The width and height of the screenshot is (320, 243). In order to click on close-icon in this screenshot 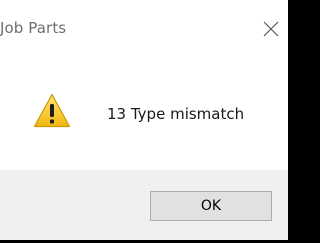, I will do `click(271, 29)`.